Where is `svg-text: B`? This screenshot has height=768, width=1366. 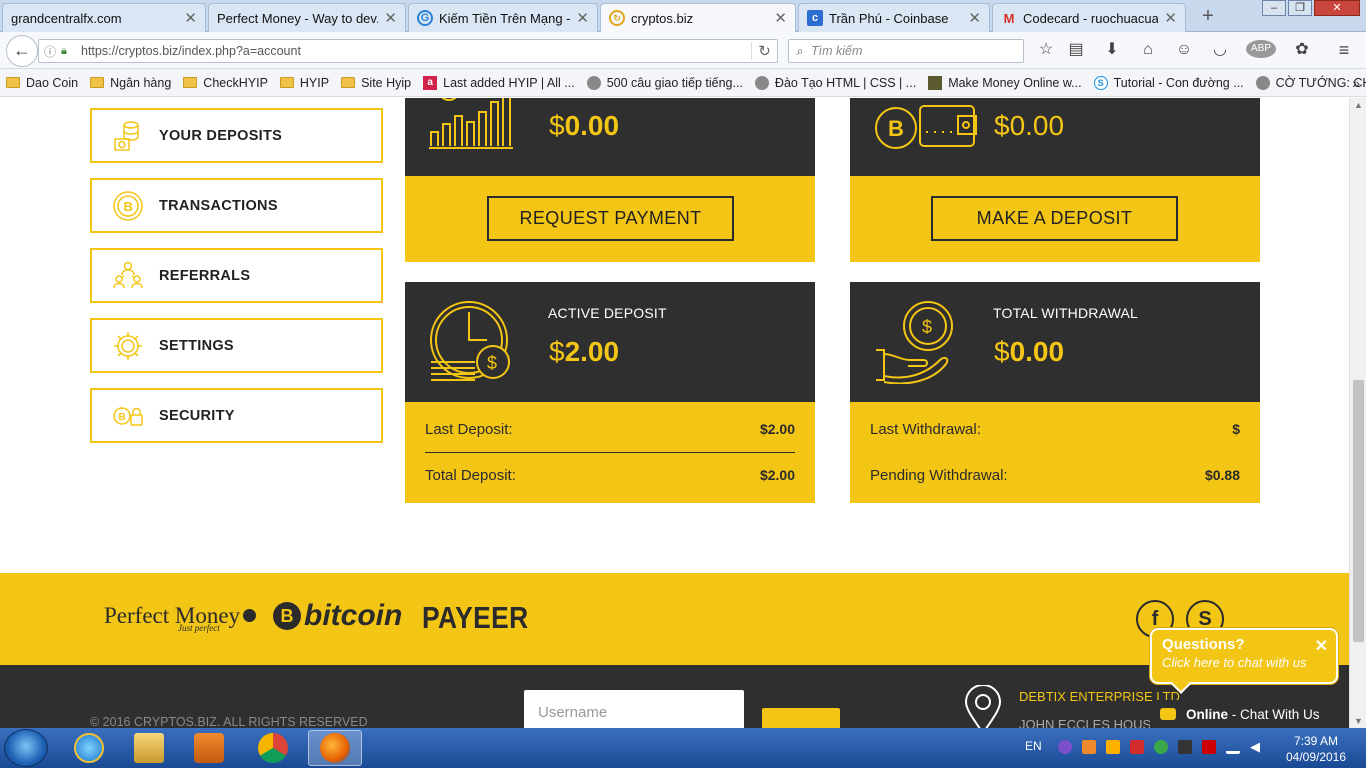 svg-text: B is located at coordinates (128, 206).